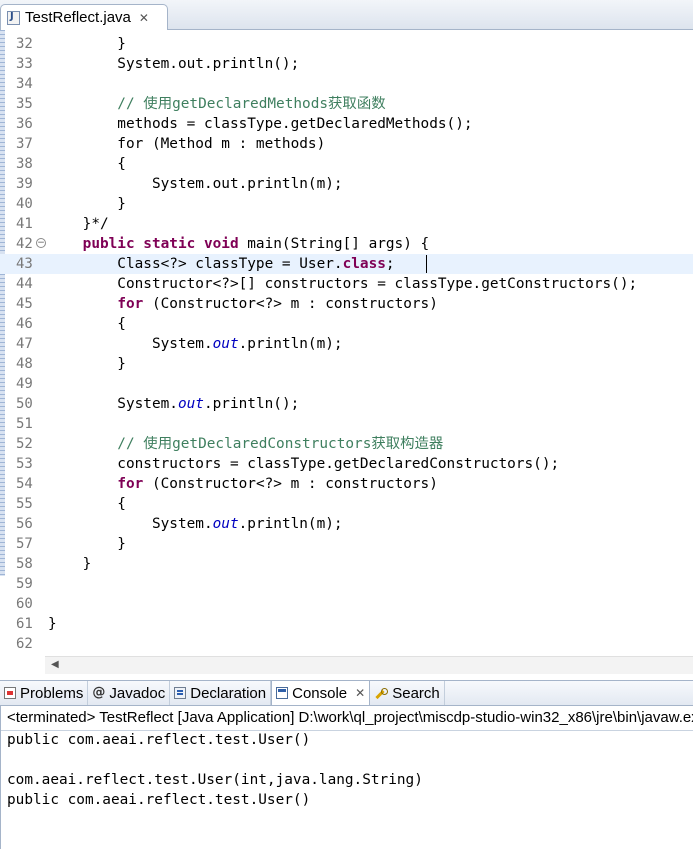 This screenshot has height=849, width=693. I want to click on code-line: 52 // 使用getDeclaredConstructors获取构造器, so click(346, 444).